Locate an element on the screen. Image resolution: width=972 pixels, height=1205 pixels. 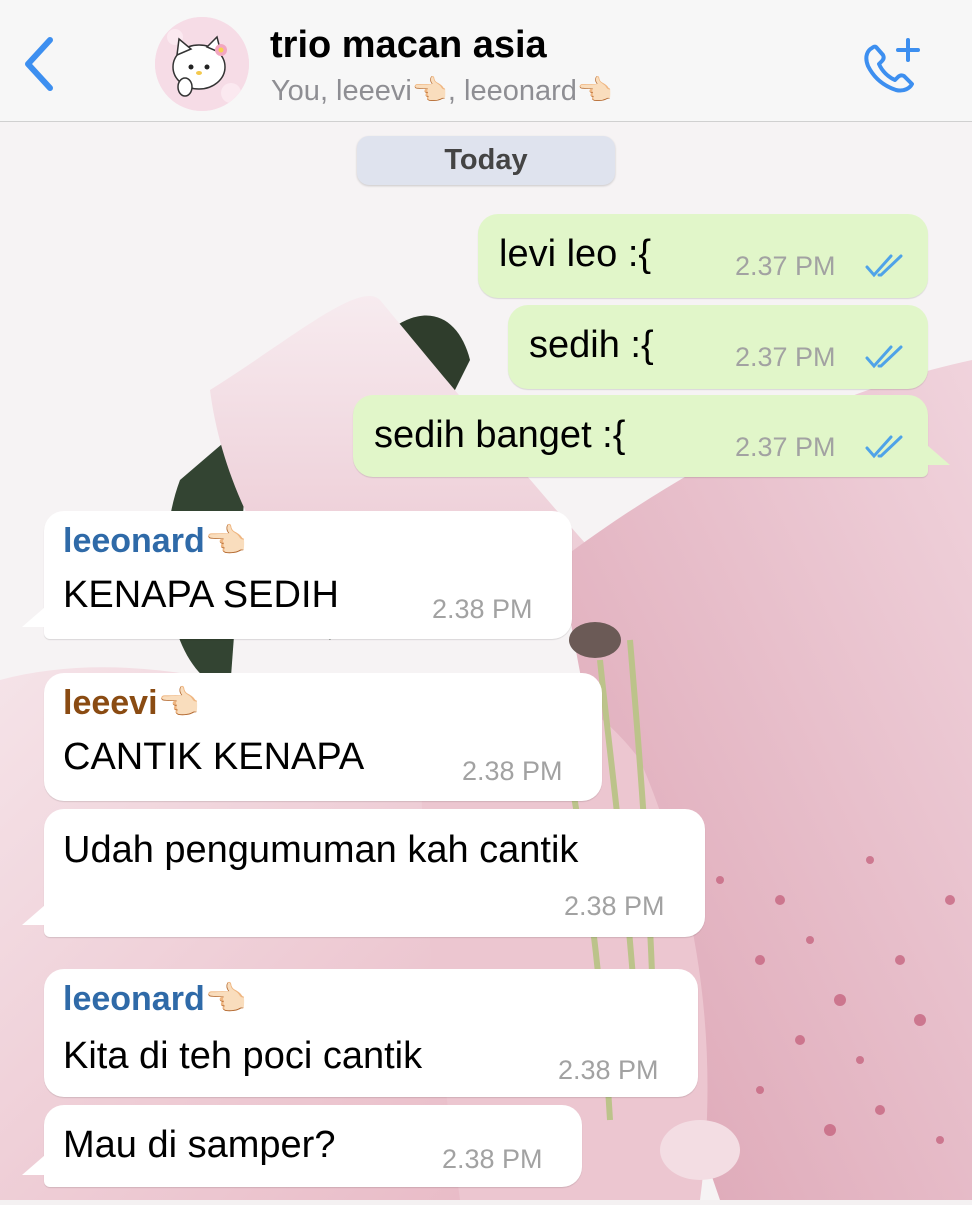
incoming-message: leeevi👈🏻 CANTIK KENAPA 2.38 PM is located at coordinates (323, 737).